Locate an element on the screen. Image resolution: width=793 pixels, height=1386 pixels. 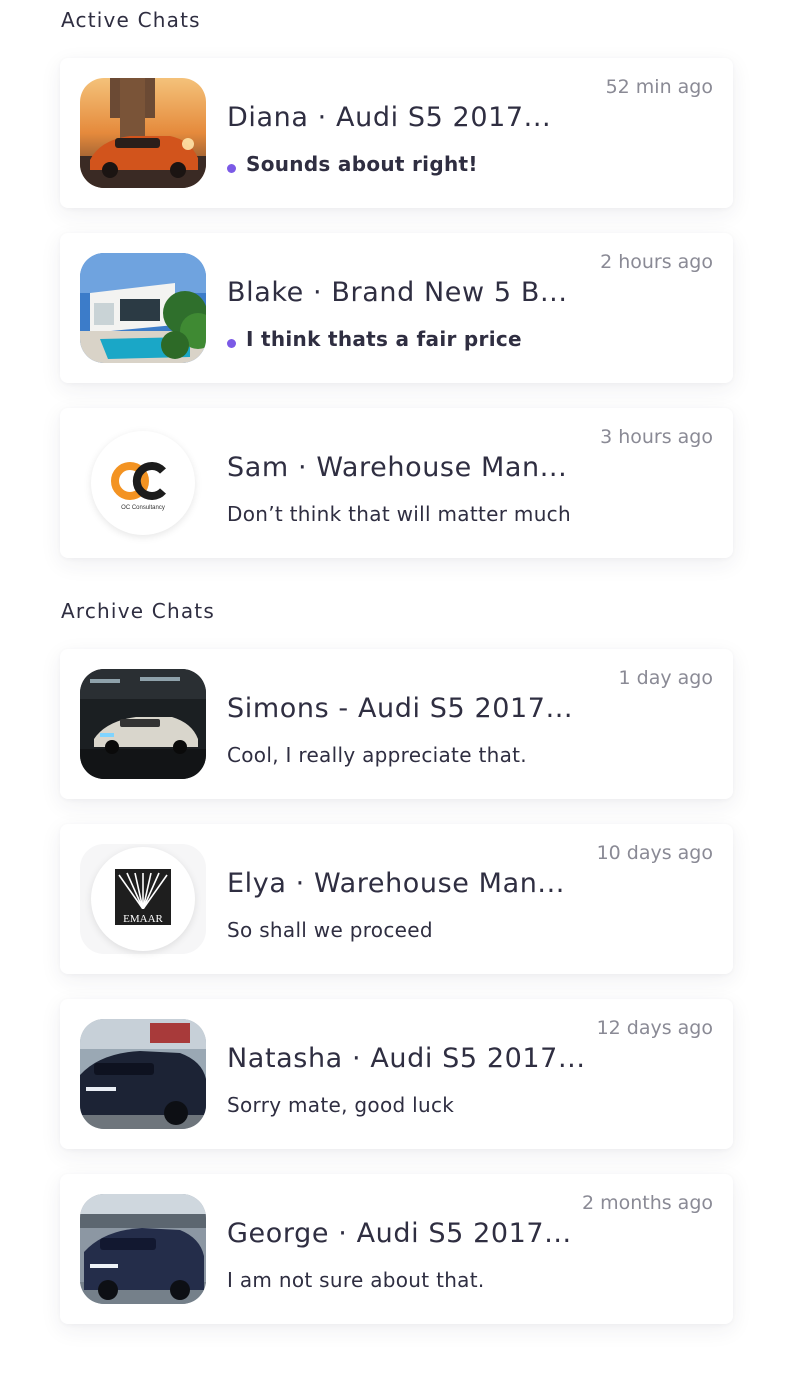
oc-consultancy-logo: OC Consultancy is located at coordinates (143, 483).